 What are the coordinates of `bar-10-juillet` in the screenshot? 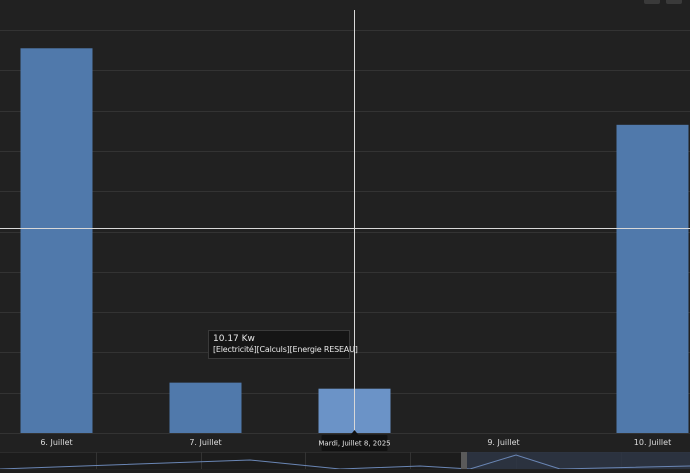 It's located at (652, 279).